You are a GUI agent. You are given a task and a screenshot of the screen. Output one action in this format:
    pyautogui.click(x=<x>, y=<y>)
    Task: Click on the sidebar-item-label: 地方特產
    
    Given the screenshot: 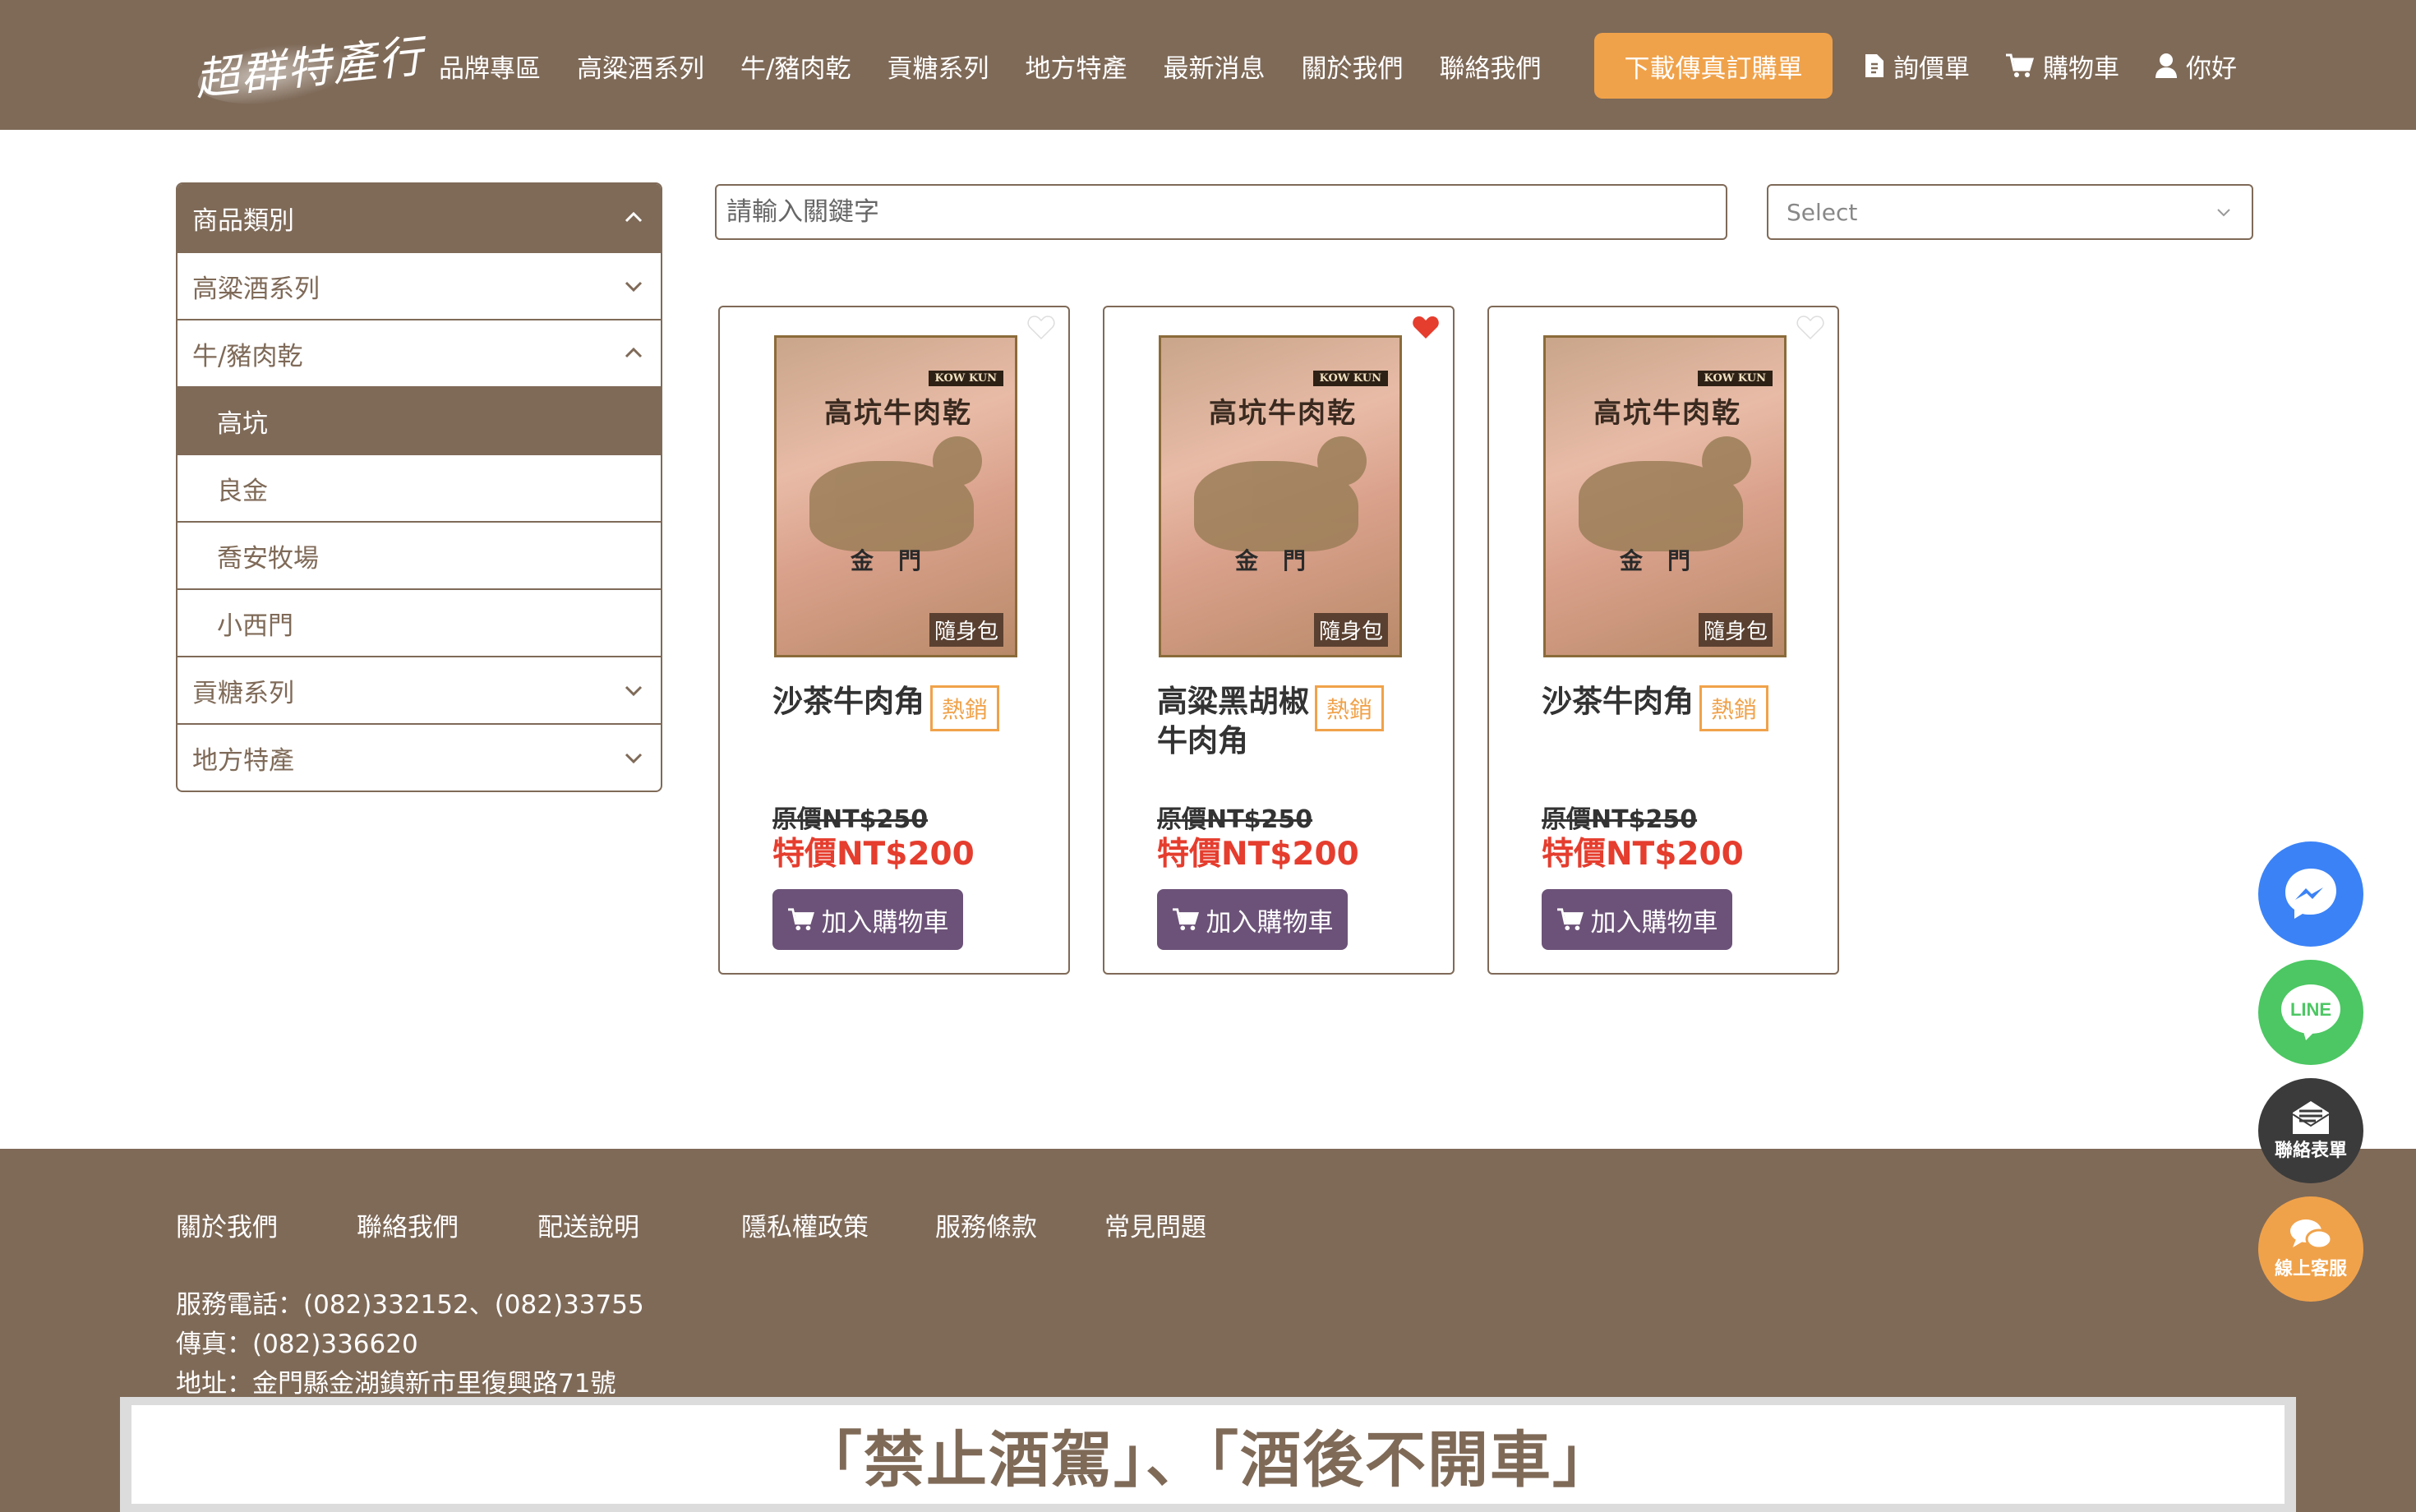 What is the action you would take?
    pyautogui.click(x=243, y=760)
    